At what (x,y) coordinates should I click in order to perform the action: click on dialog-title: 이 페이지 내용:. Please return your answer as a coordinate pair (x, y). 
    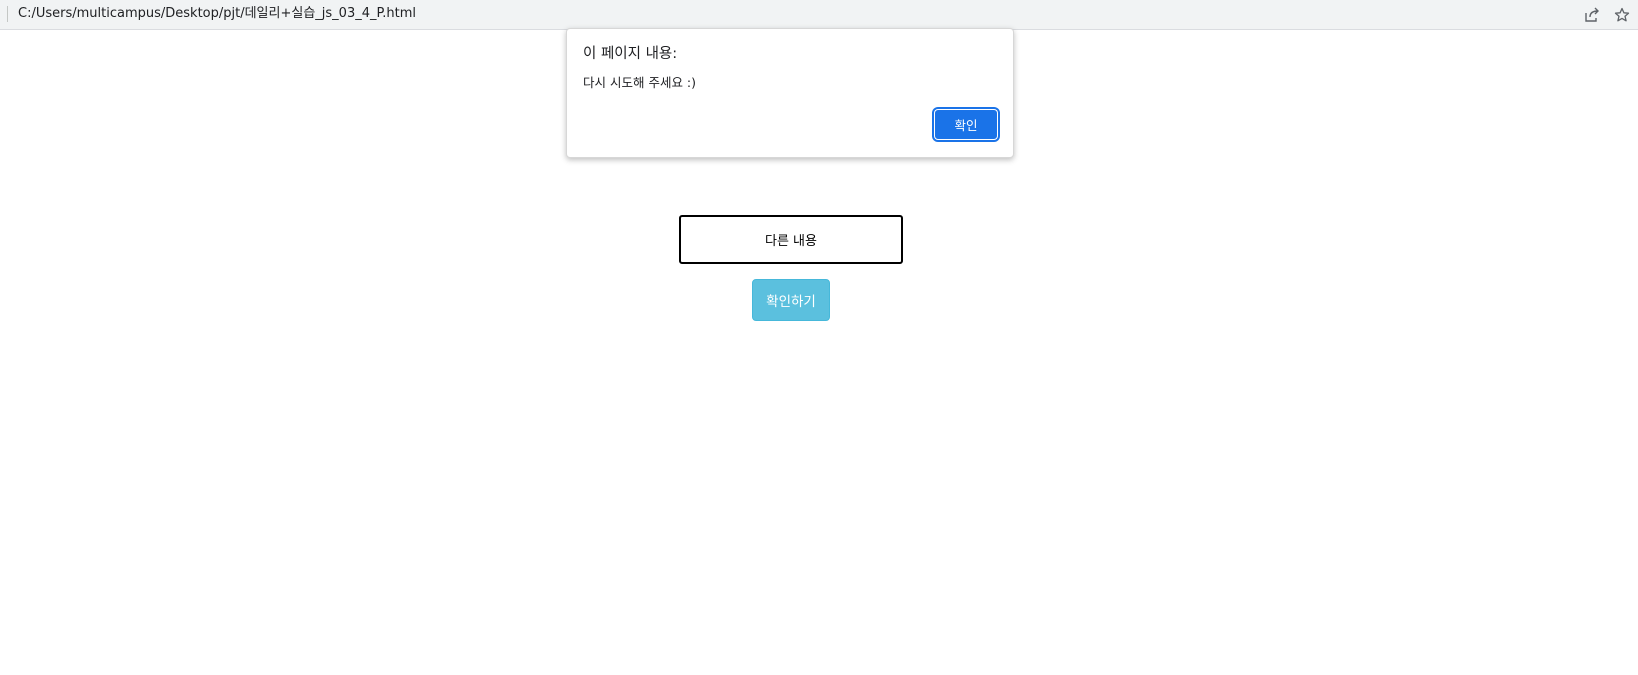
    Looking at the image, I should click on (630, 54).